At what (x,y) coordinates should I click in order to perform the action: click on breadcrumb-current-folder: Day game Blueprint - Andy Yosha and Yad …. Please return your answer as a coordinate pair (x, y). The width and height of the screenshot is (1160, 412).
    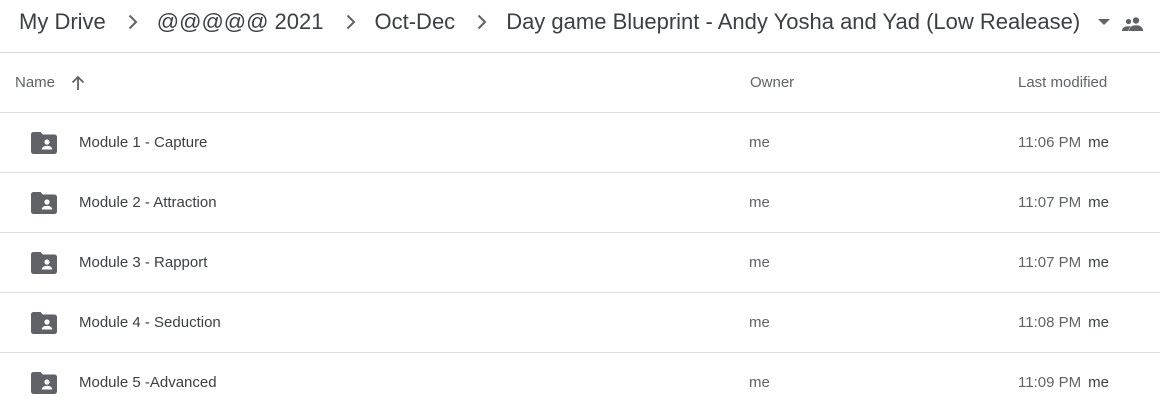
    Looking at the image, I should click on (793, 22).